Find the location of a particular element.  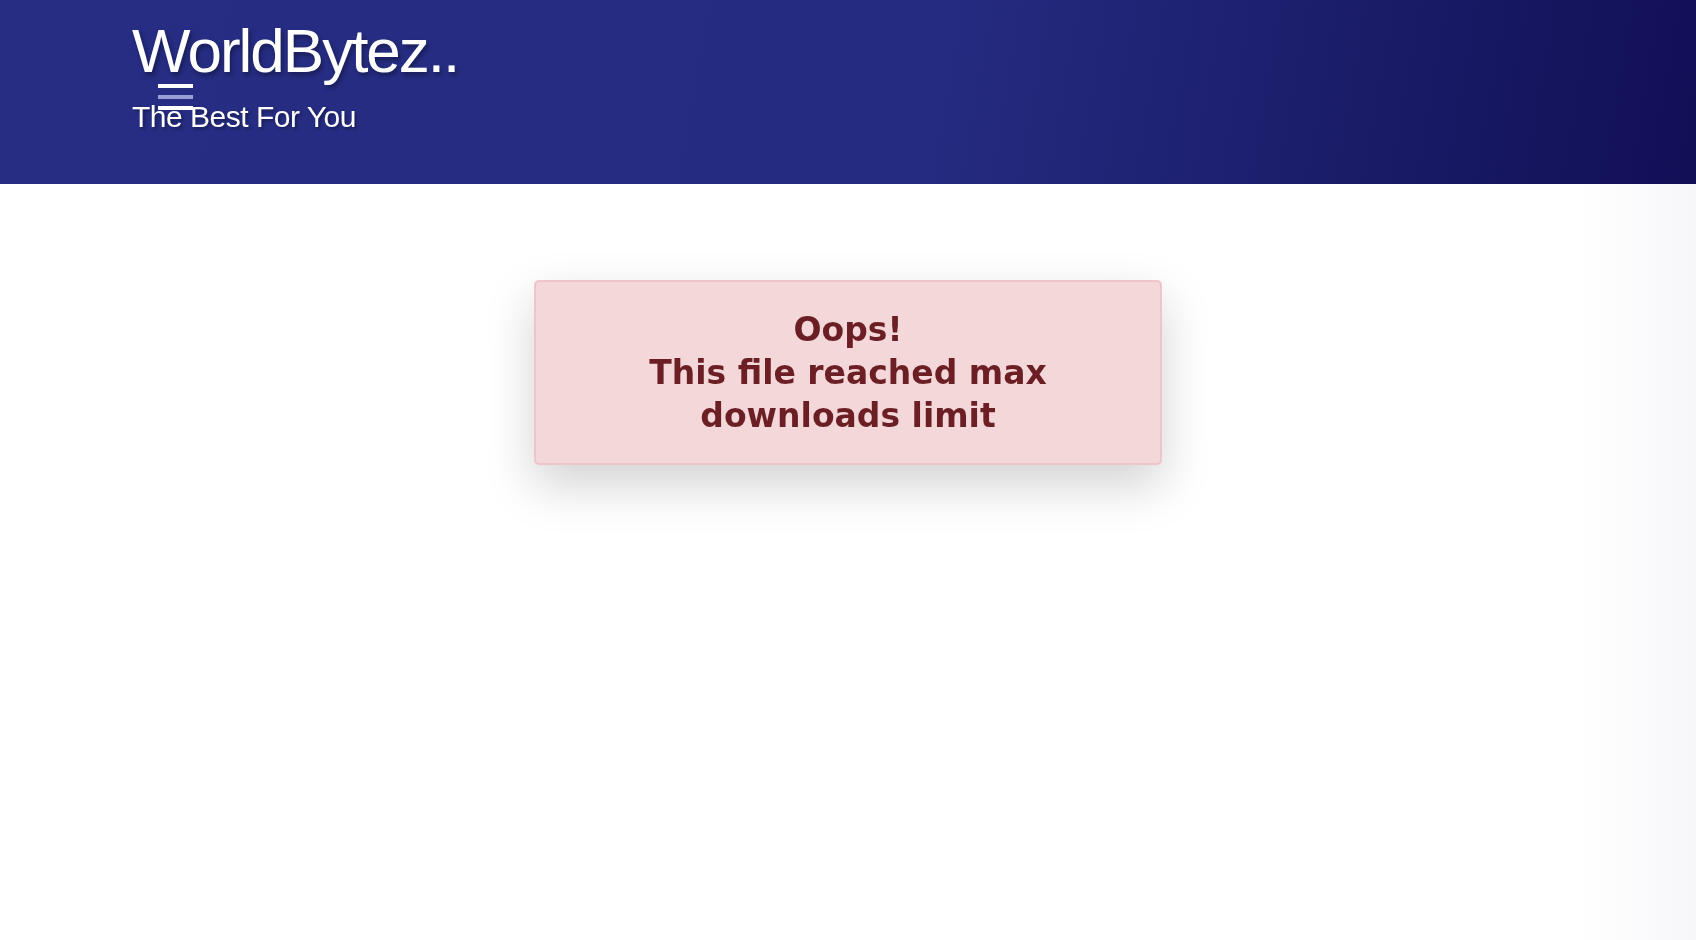

site-logo: WorldBytez.. is located at coordinates (295, 51).